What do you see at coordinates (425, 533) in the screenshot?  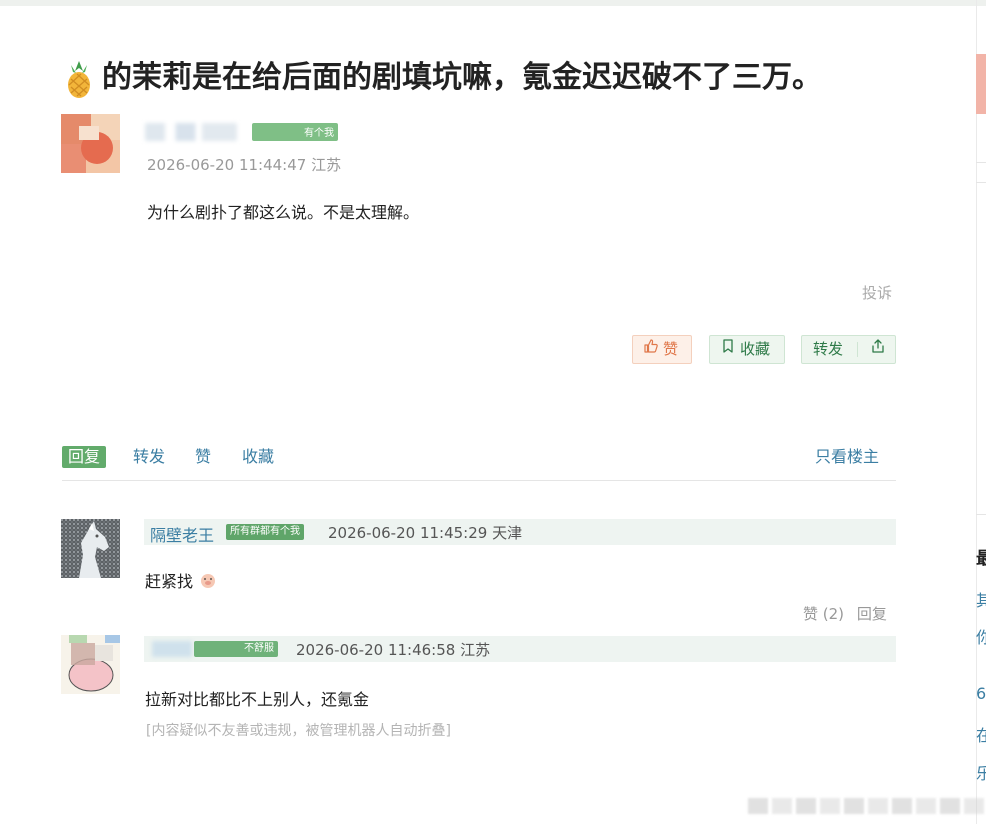 I see `reply-time-location: 2026-06-20 11:45:29 天津` at bounding box center [425, 533].